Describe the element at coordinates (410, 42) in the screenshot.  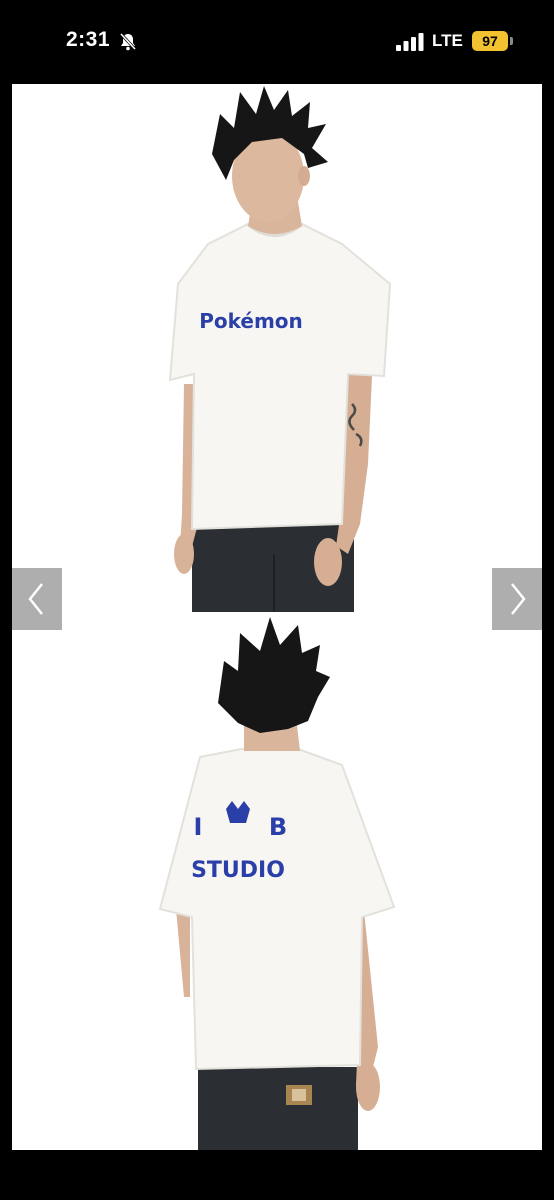
I see `cellular-signal-icon` at that location.